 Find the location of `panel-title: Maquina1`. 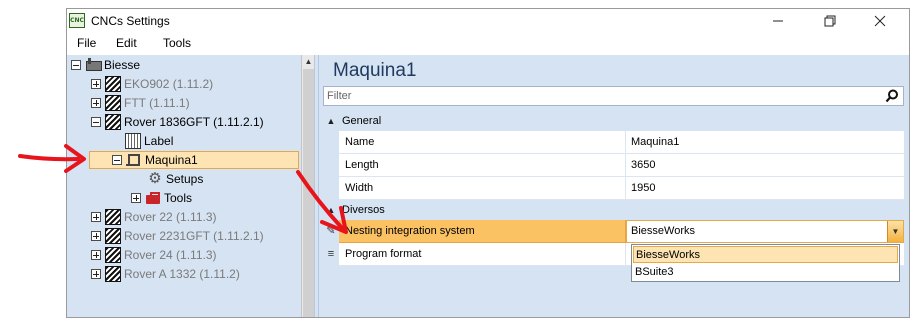

panel-title: Maquina1 is located at coordinates (375, 70).